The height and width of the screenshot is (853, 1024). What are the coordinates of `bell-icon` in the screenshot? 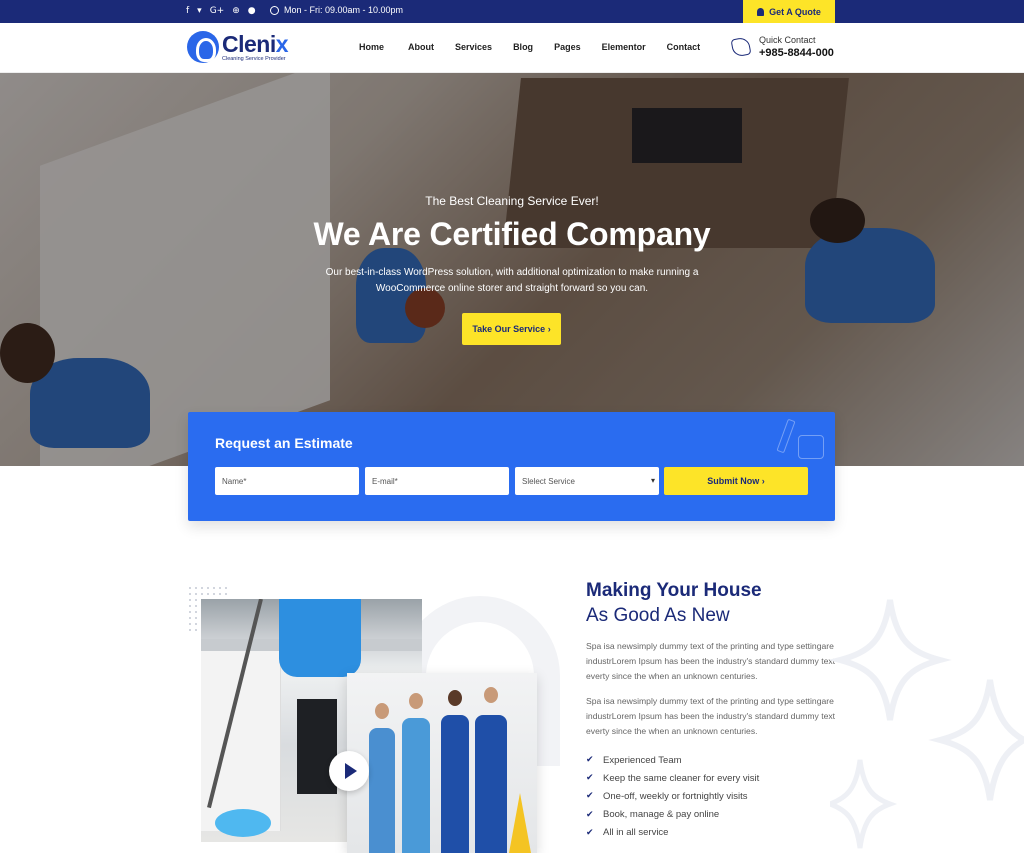 It's located at (761, 11).